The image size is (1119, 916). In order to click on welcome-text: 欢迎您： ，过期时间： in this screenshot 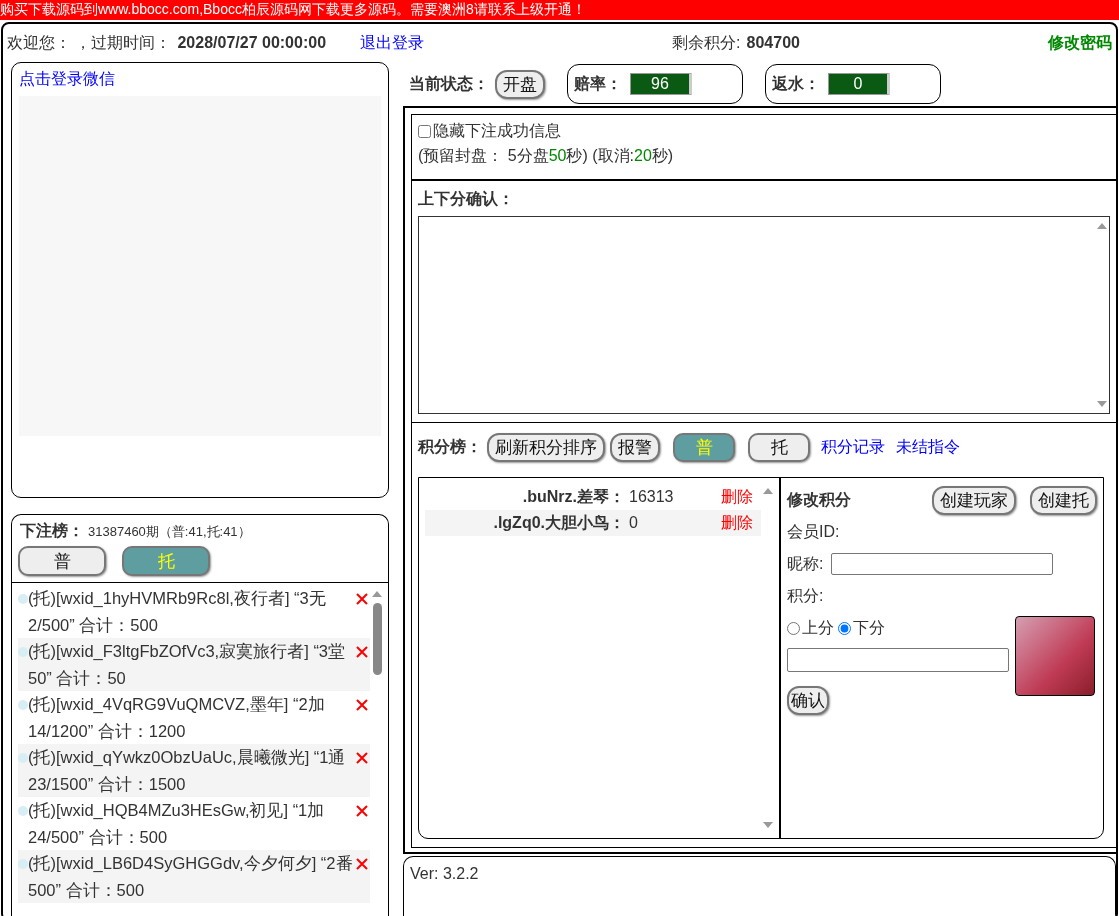, I will do `click(89, 42)`.